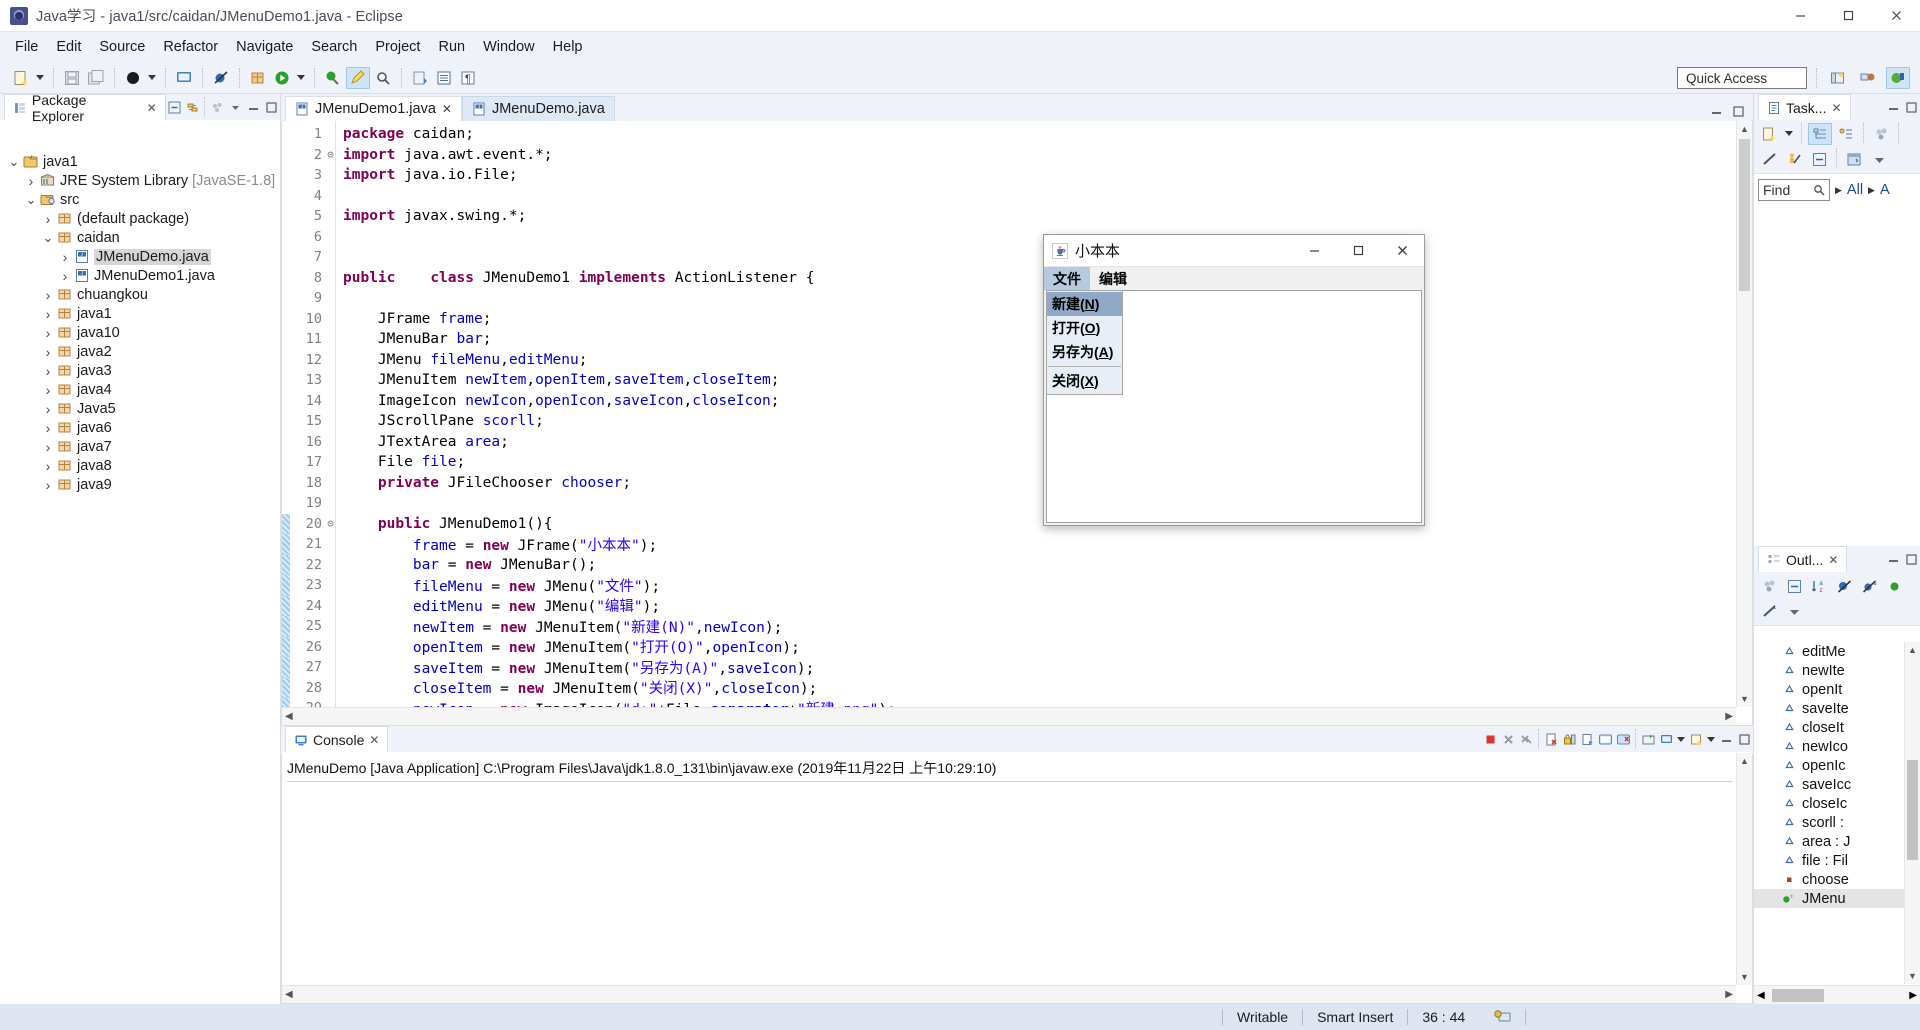  What do you see at coordinates (1084, 352) in the screenshot?
I see `swing-menu-item-save-as: 另存为 (A)` at bounding box center [1084, 352].